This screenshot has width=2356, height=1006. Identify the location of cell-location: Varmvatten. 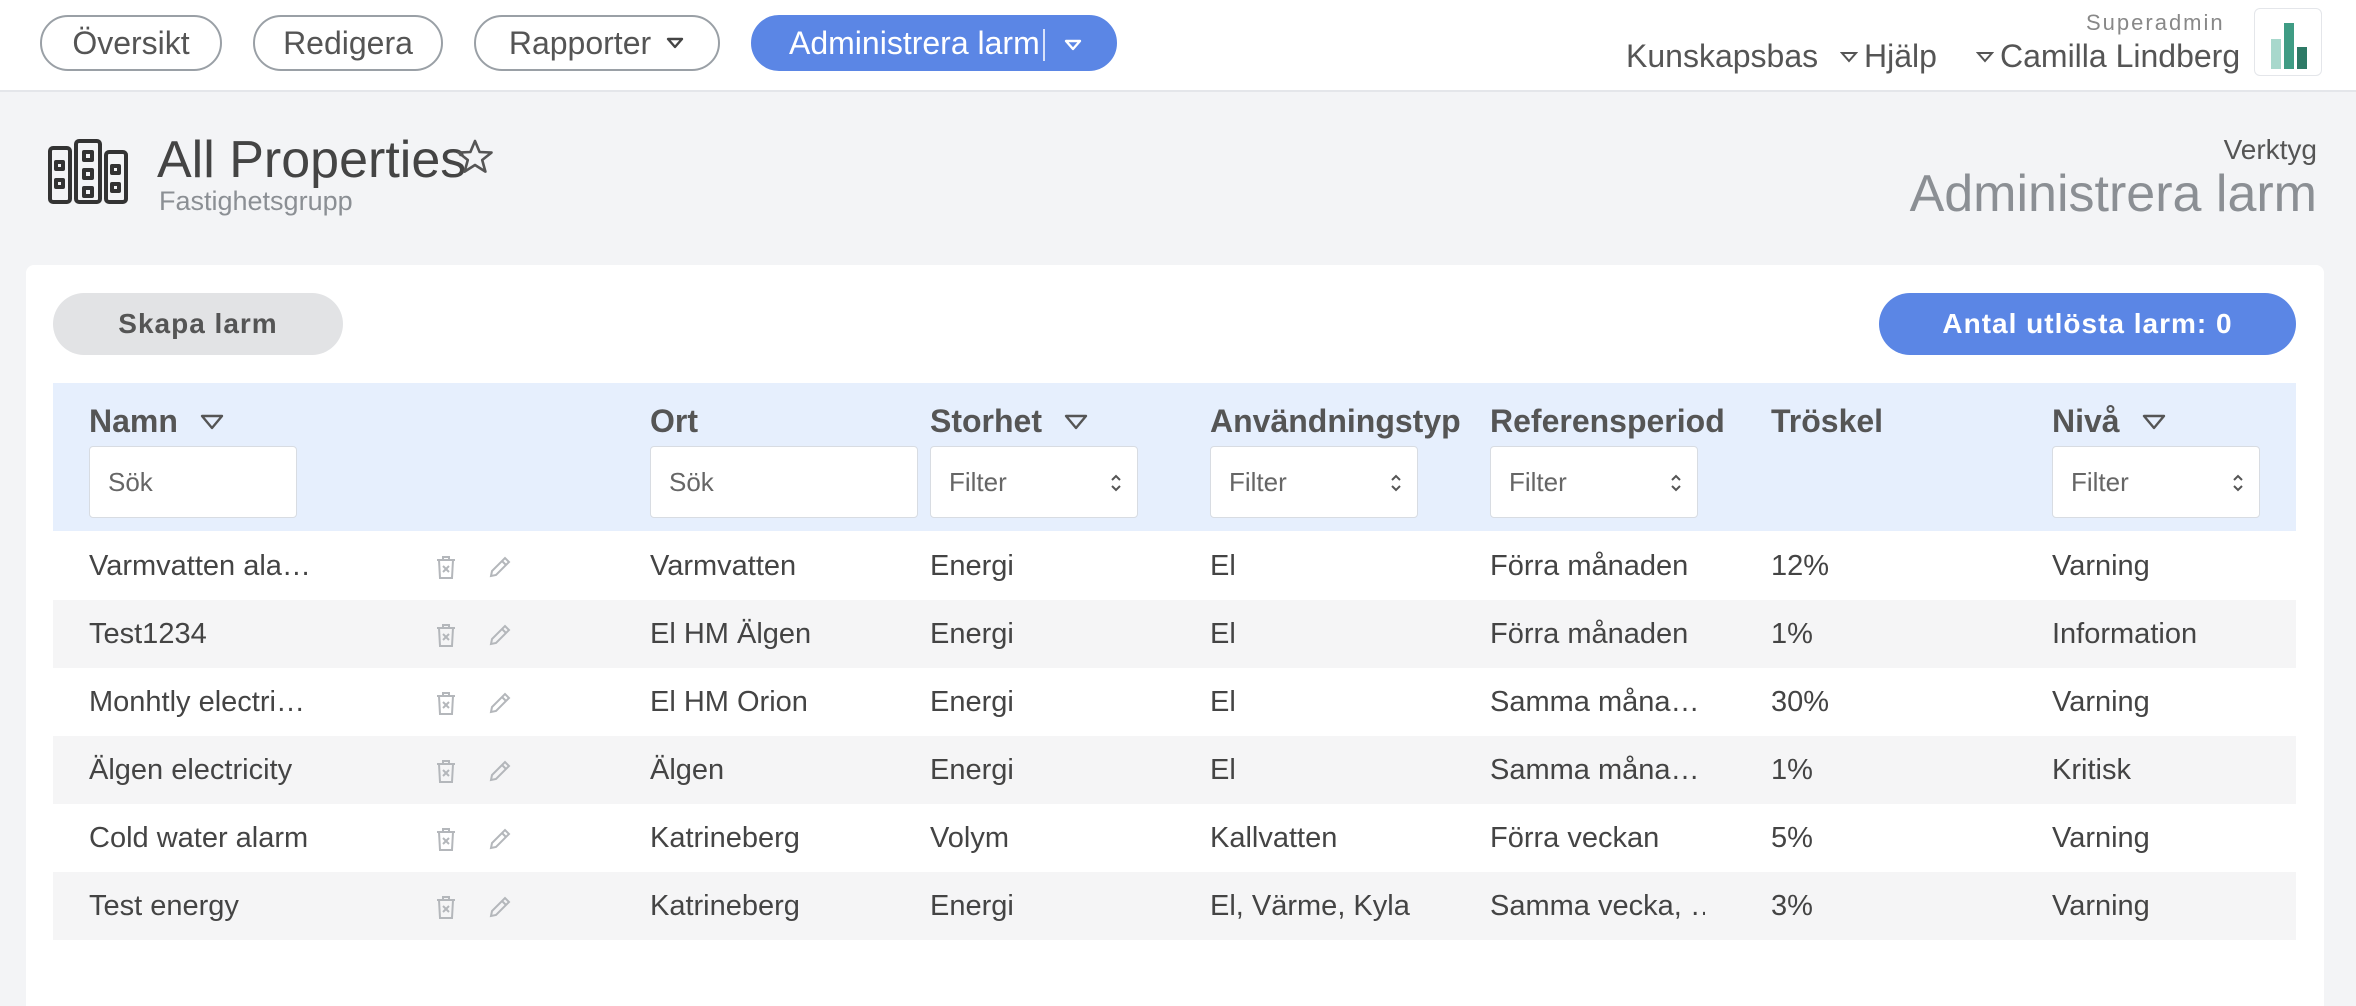
(723, 566).